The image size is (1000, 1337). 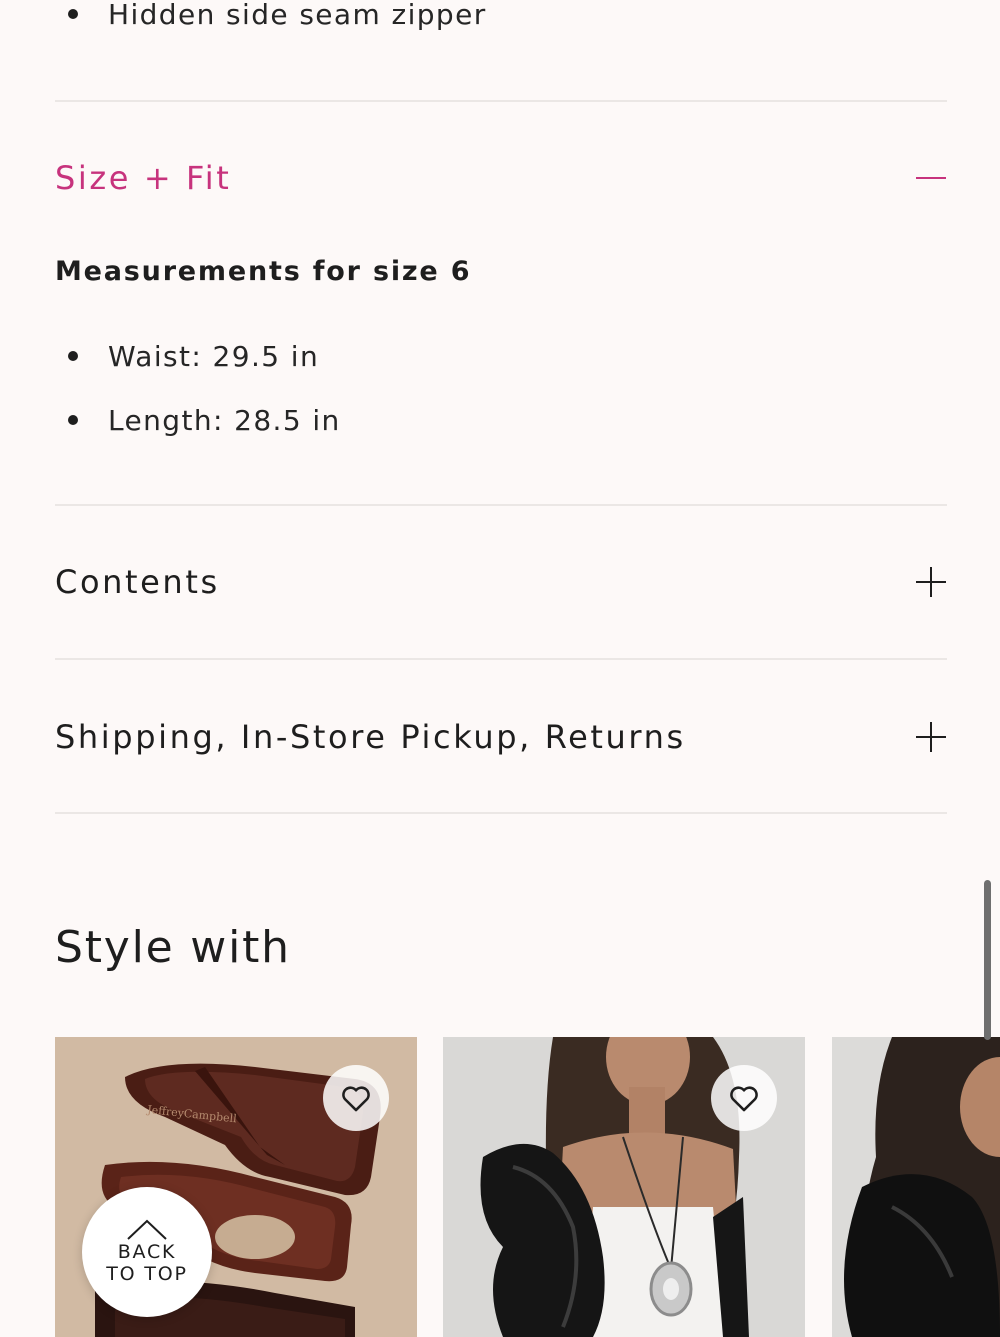 I want to click on details-list-item: Hidden side seam zipper, so click(x=271, y=17).